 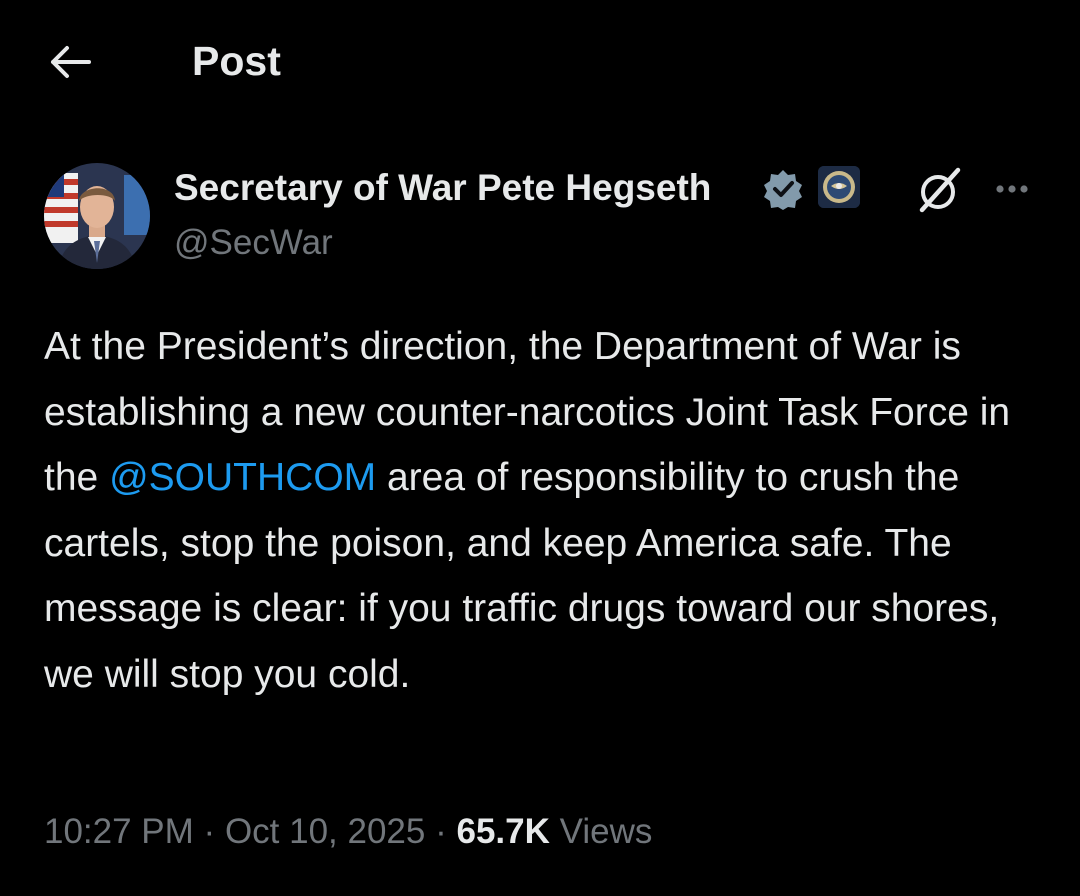 I want to click on grok-button, so click(x=940, y=190).